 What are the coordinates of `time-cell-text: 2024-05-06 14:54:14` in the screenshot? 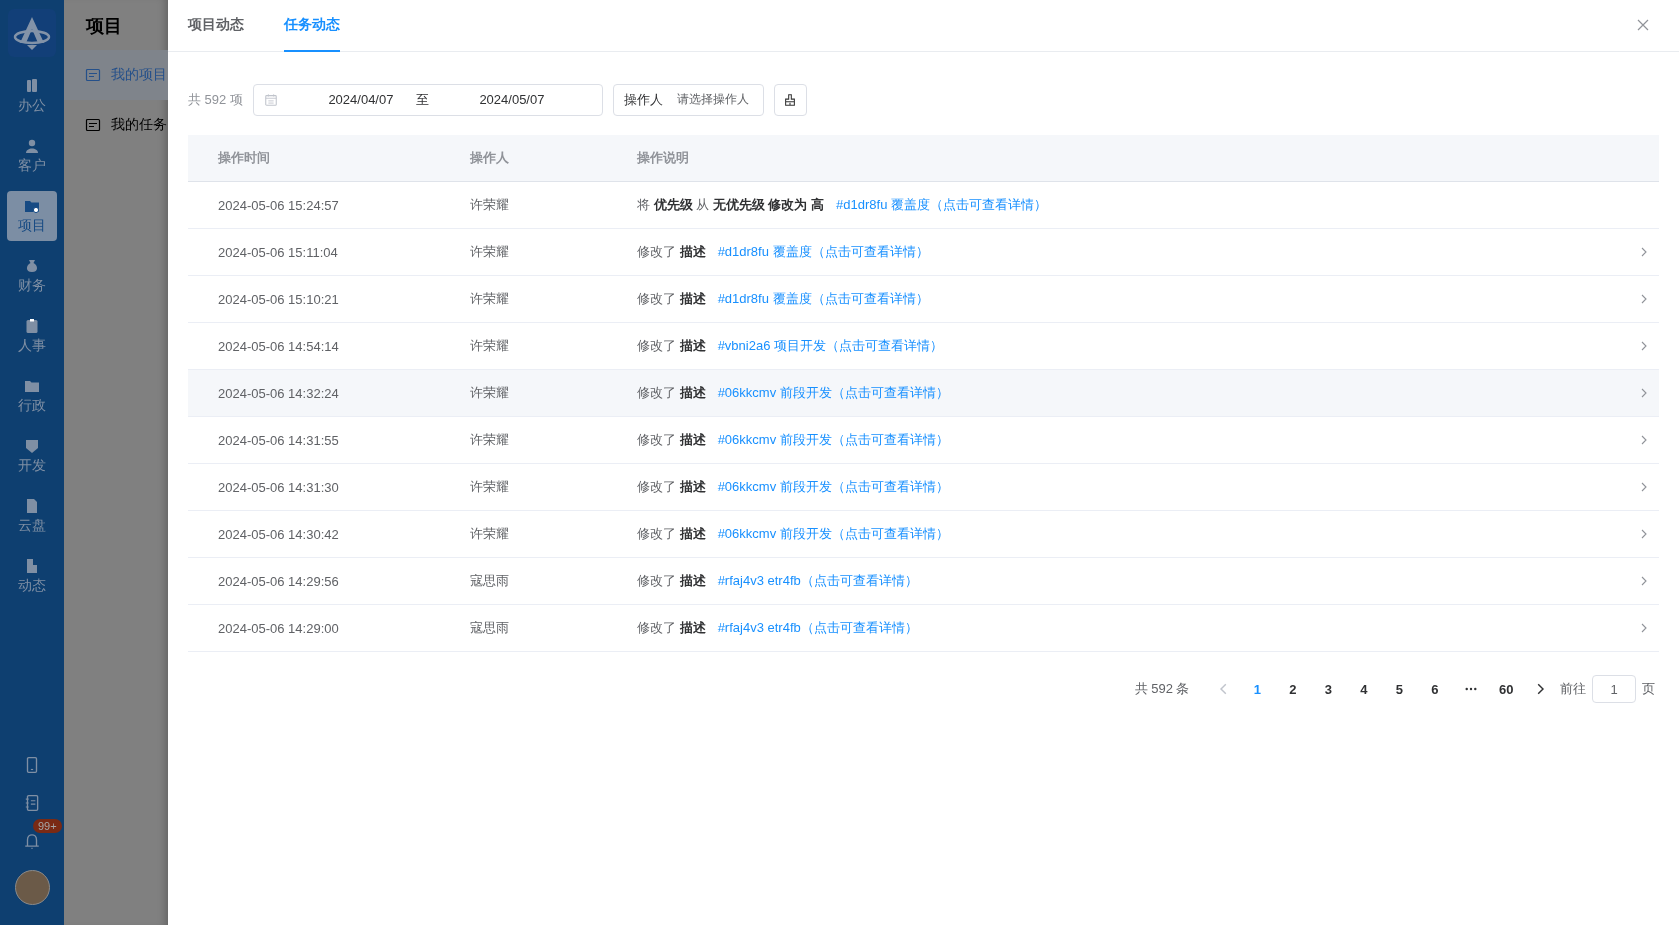 It's located at (278, 346).